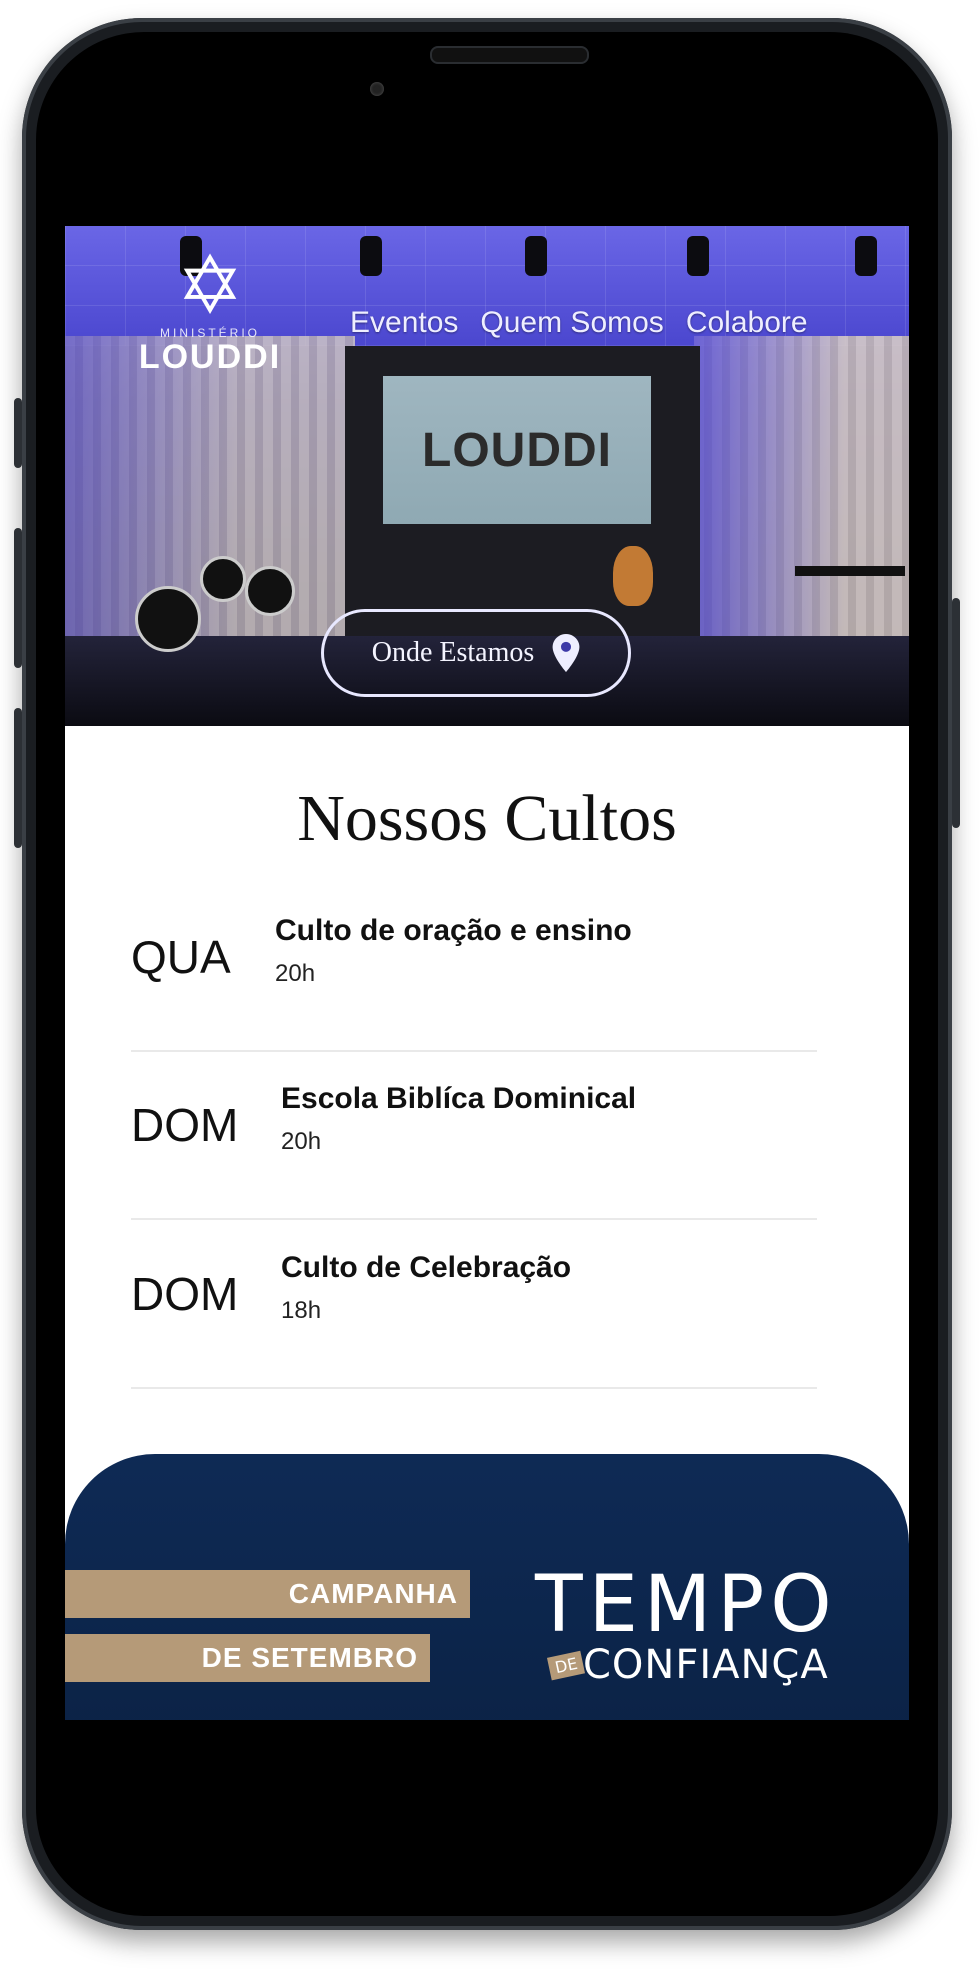 Image resolution: width=980 pixels, height=1973 pixels. I want to click on banner-title-de: DE, so click(566, 1665).